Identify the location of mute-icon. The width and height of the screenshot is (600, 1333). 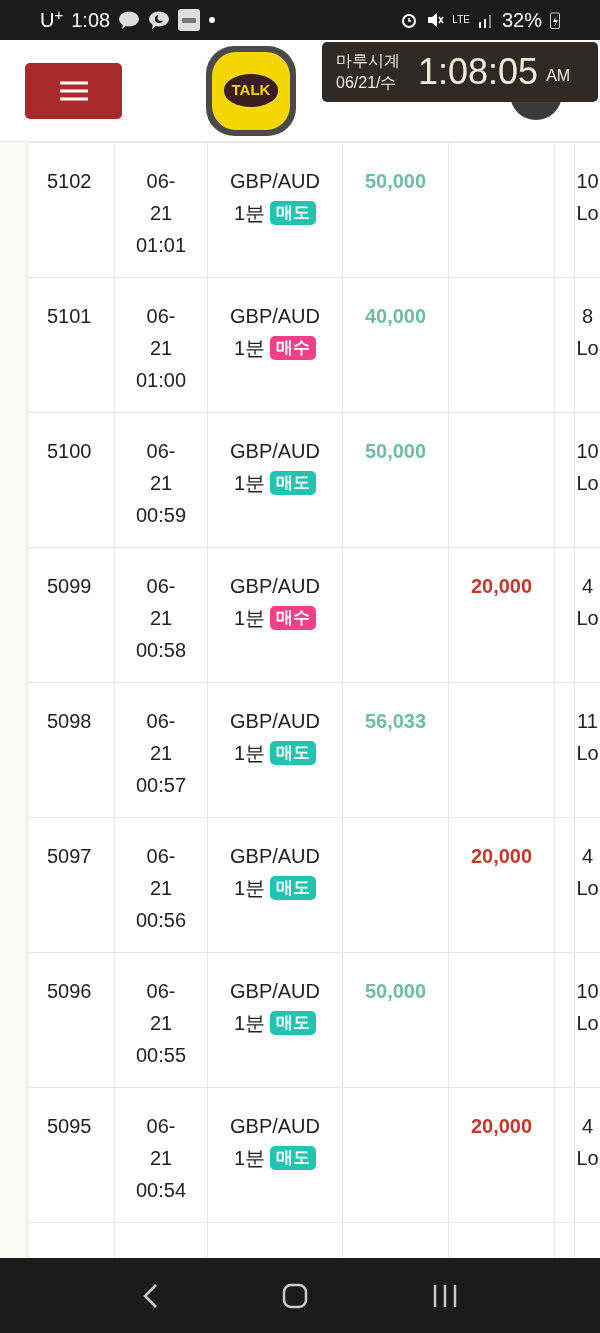
(435, 20).